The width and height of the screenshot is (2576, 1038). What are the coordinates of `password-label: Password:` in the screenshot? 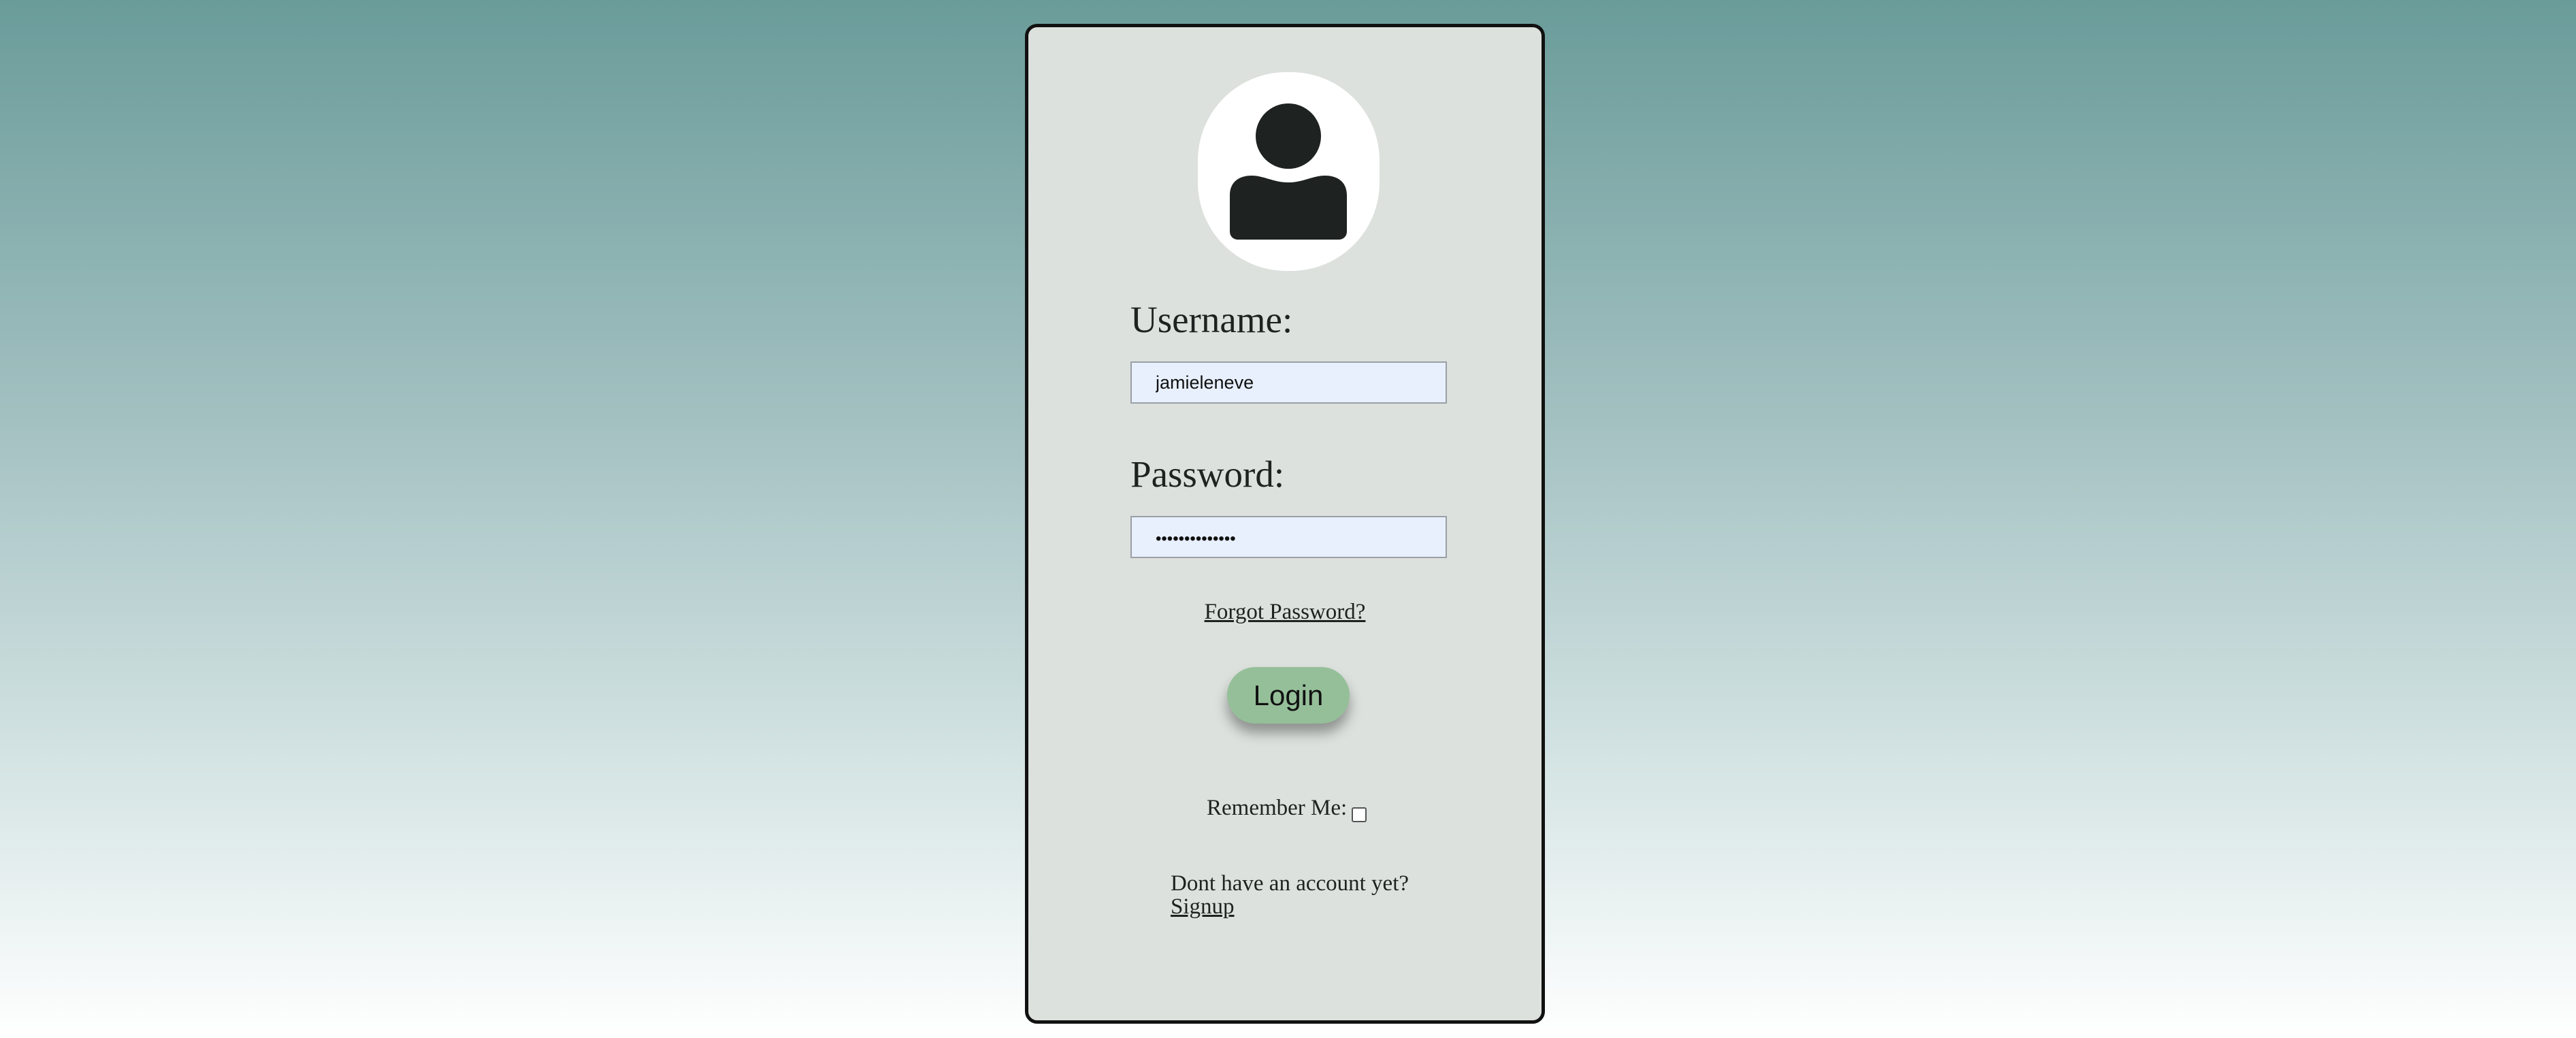 It's located at (1207, 474).